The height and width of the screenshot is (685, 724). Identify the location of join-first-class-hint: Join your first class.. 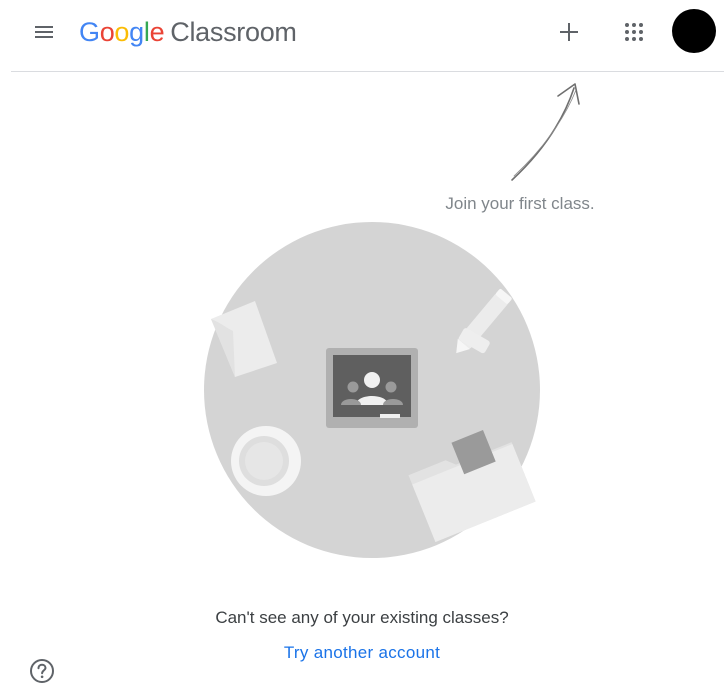
(520, 203).